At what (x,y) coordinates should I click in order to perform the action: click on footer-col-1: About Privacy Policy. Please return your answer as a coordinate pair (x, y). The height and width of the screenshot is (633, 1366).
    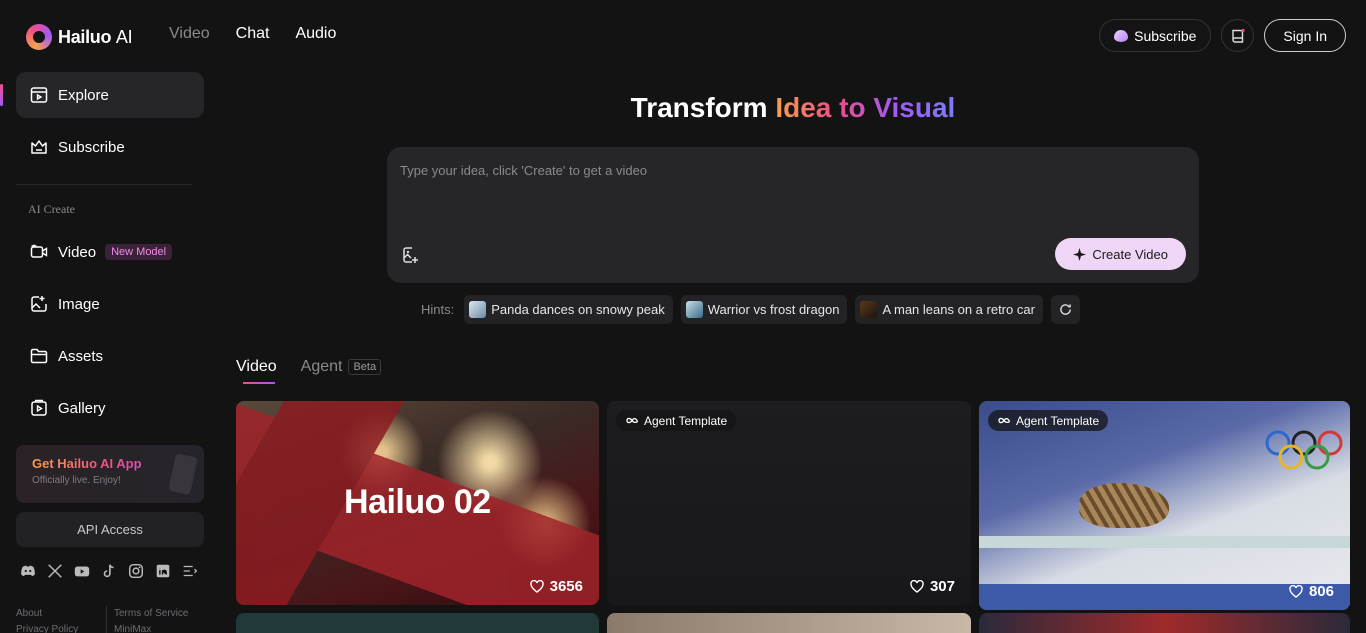
    Looking at the image, I should click on (47, 619).